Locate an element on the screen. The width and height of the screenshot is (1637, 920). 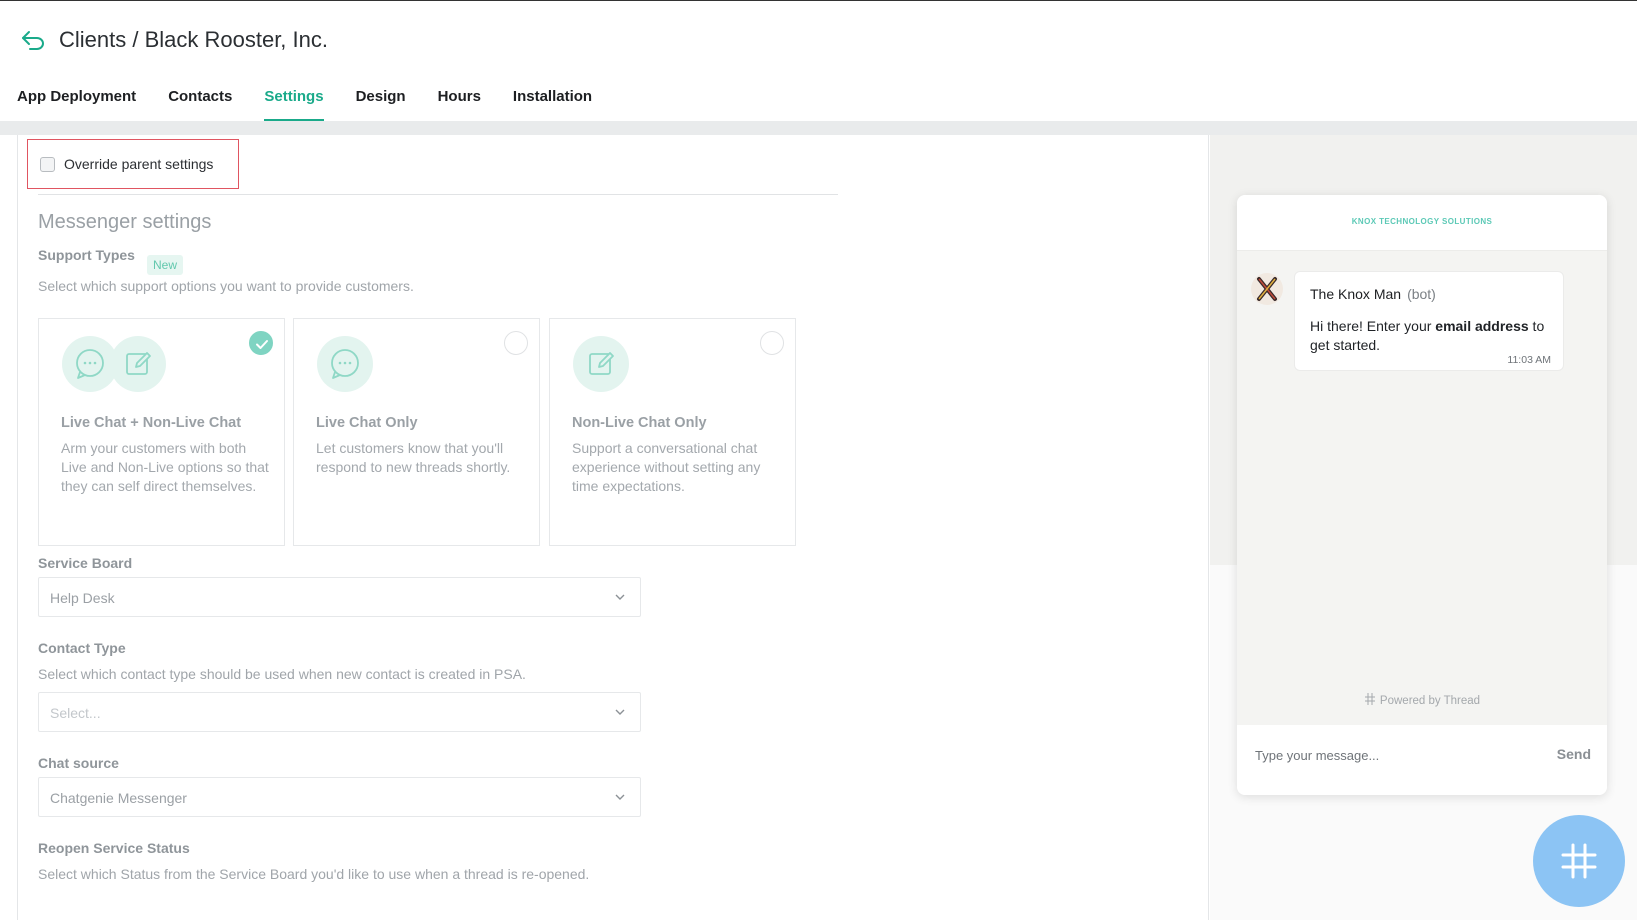
service-board-select: Help Desk is located at coordinates (339, 597).